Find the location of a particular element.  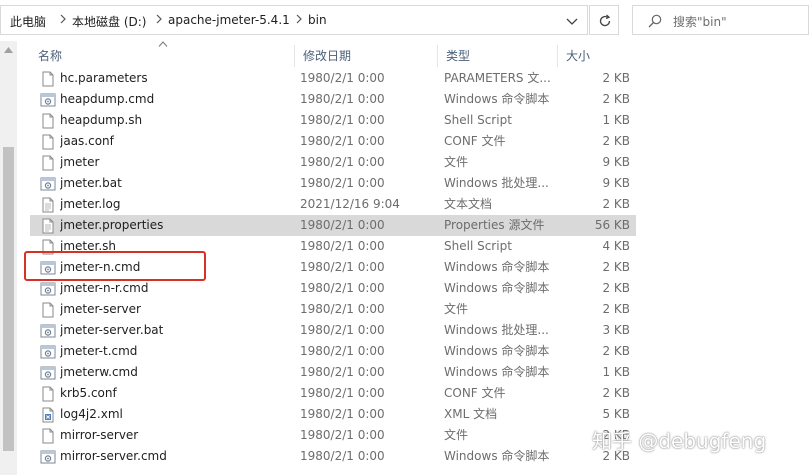

file-row: jaas.conf 1980/2/1 0:00 CONF 文件 2 KB is located at coordinates (333, 141).